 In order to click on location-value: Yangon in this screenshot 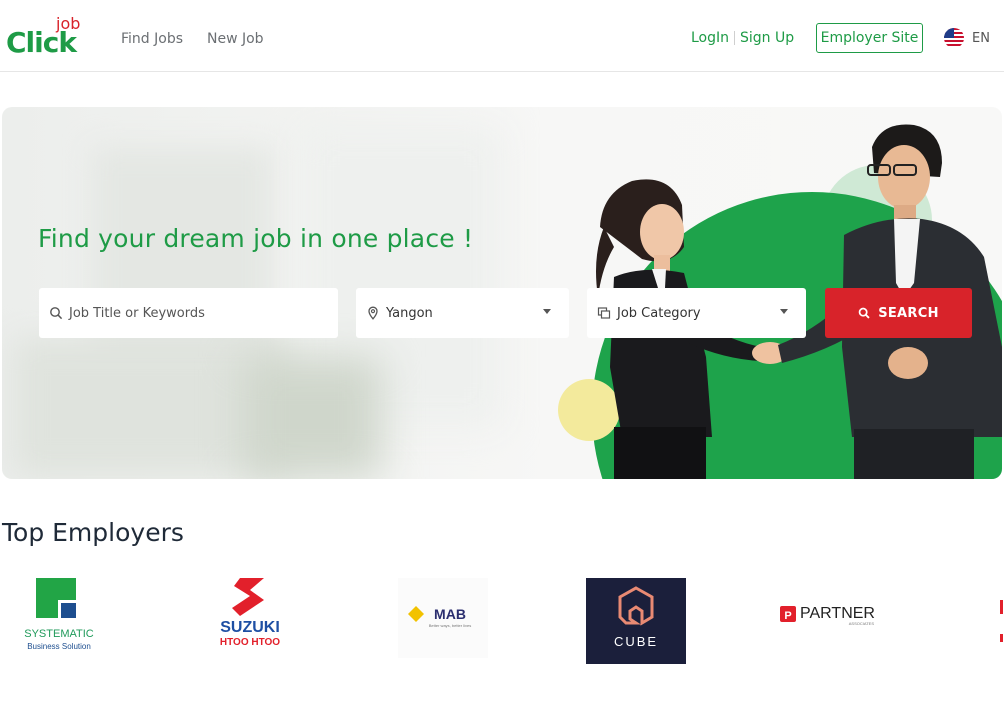, I will do `click(409, 313)`.